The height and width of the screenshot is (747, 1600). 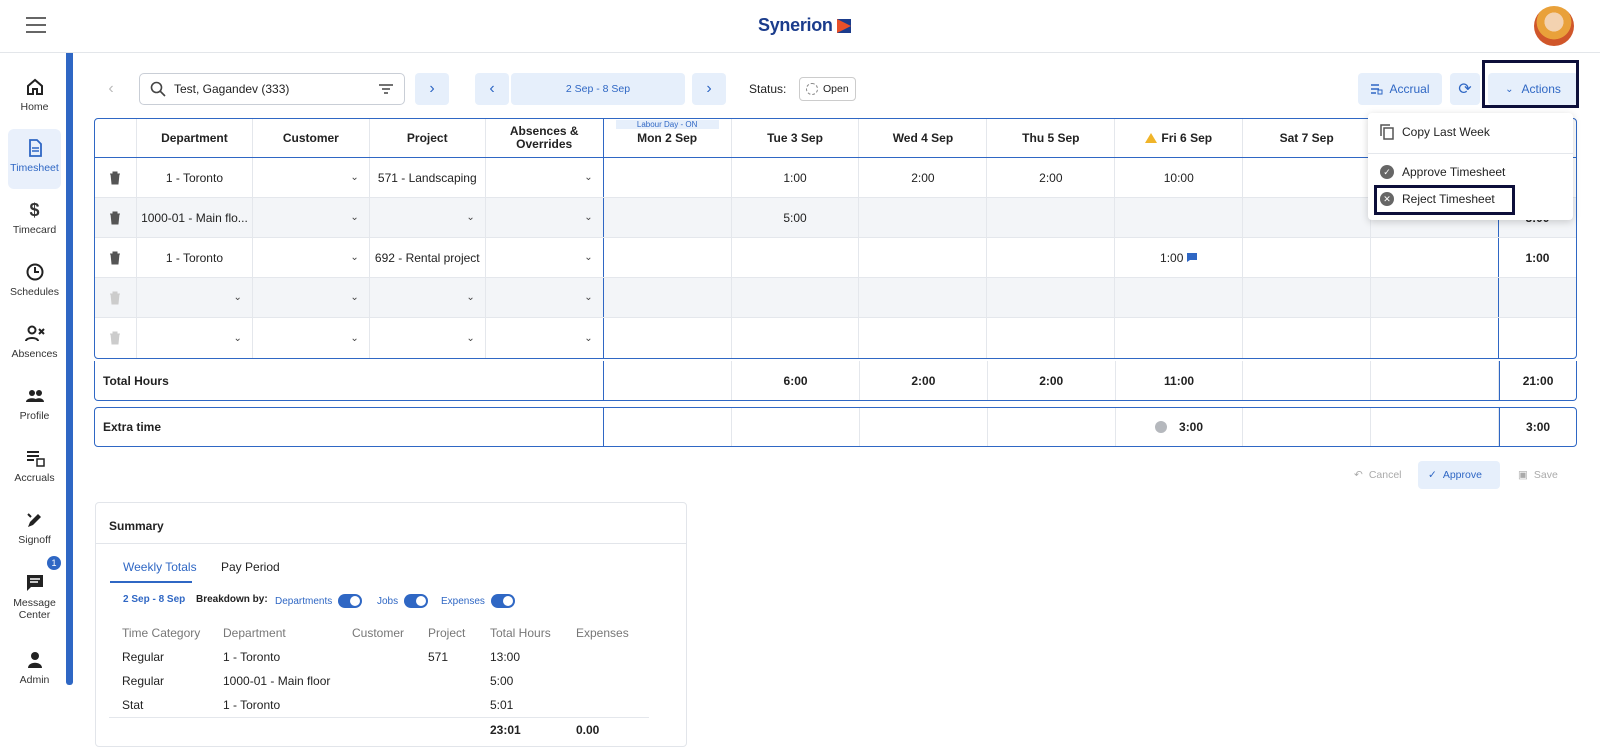 What do you see at coordinates (403, 601) in the screenshot?
I see `toggle-jobs: Jobs` at bounding box center [403, 601].